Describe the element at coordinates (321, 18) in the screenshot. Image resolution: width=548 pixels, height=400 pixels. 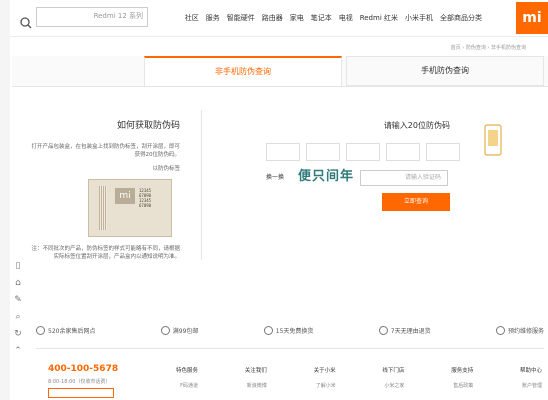
I see `nav-link: 笔记本` at that location.